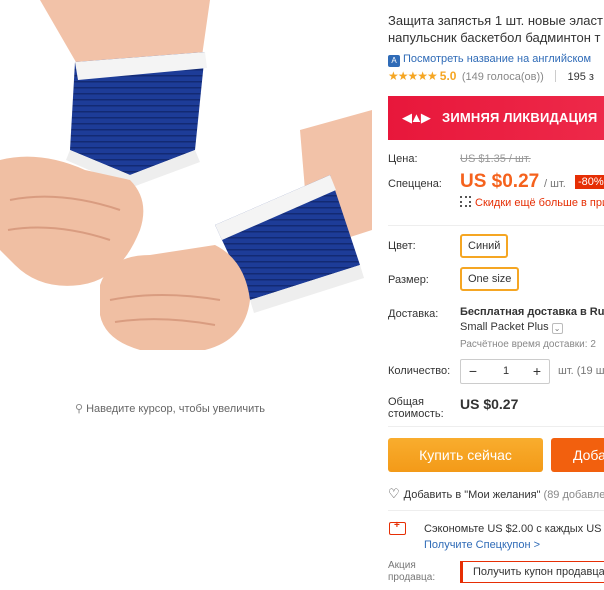 Image resolution: width=604 pixels, height=590 pixels. I want to click on quantity-available: шт. (19 шт, so click(581, 371).